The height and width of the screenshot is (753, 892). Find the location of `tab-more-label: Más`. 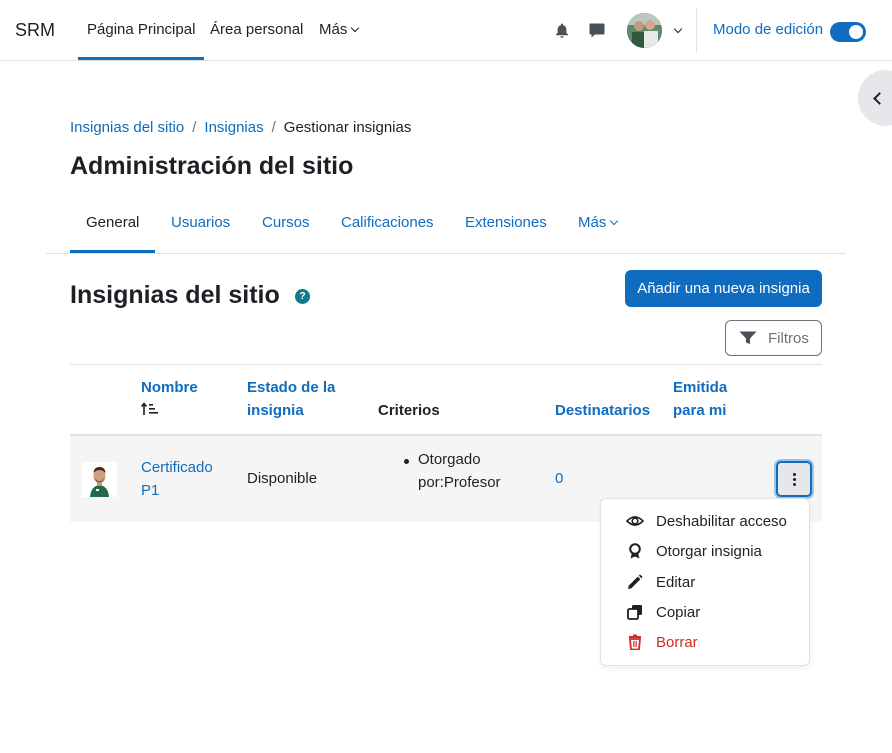

tab-more-label: Más is located at coordinates (592, 222).